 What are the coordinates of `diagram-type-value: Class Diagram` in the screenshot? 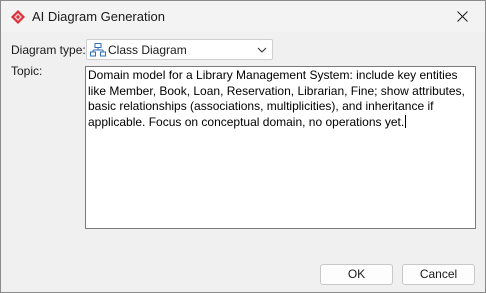 It's located at (147, 50).